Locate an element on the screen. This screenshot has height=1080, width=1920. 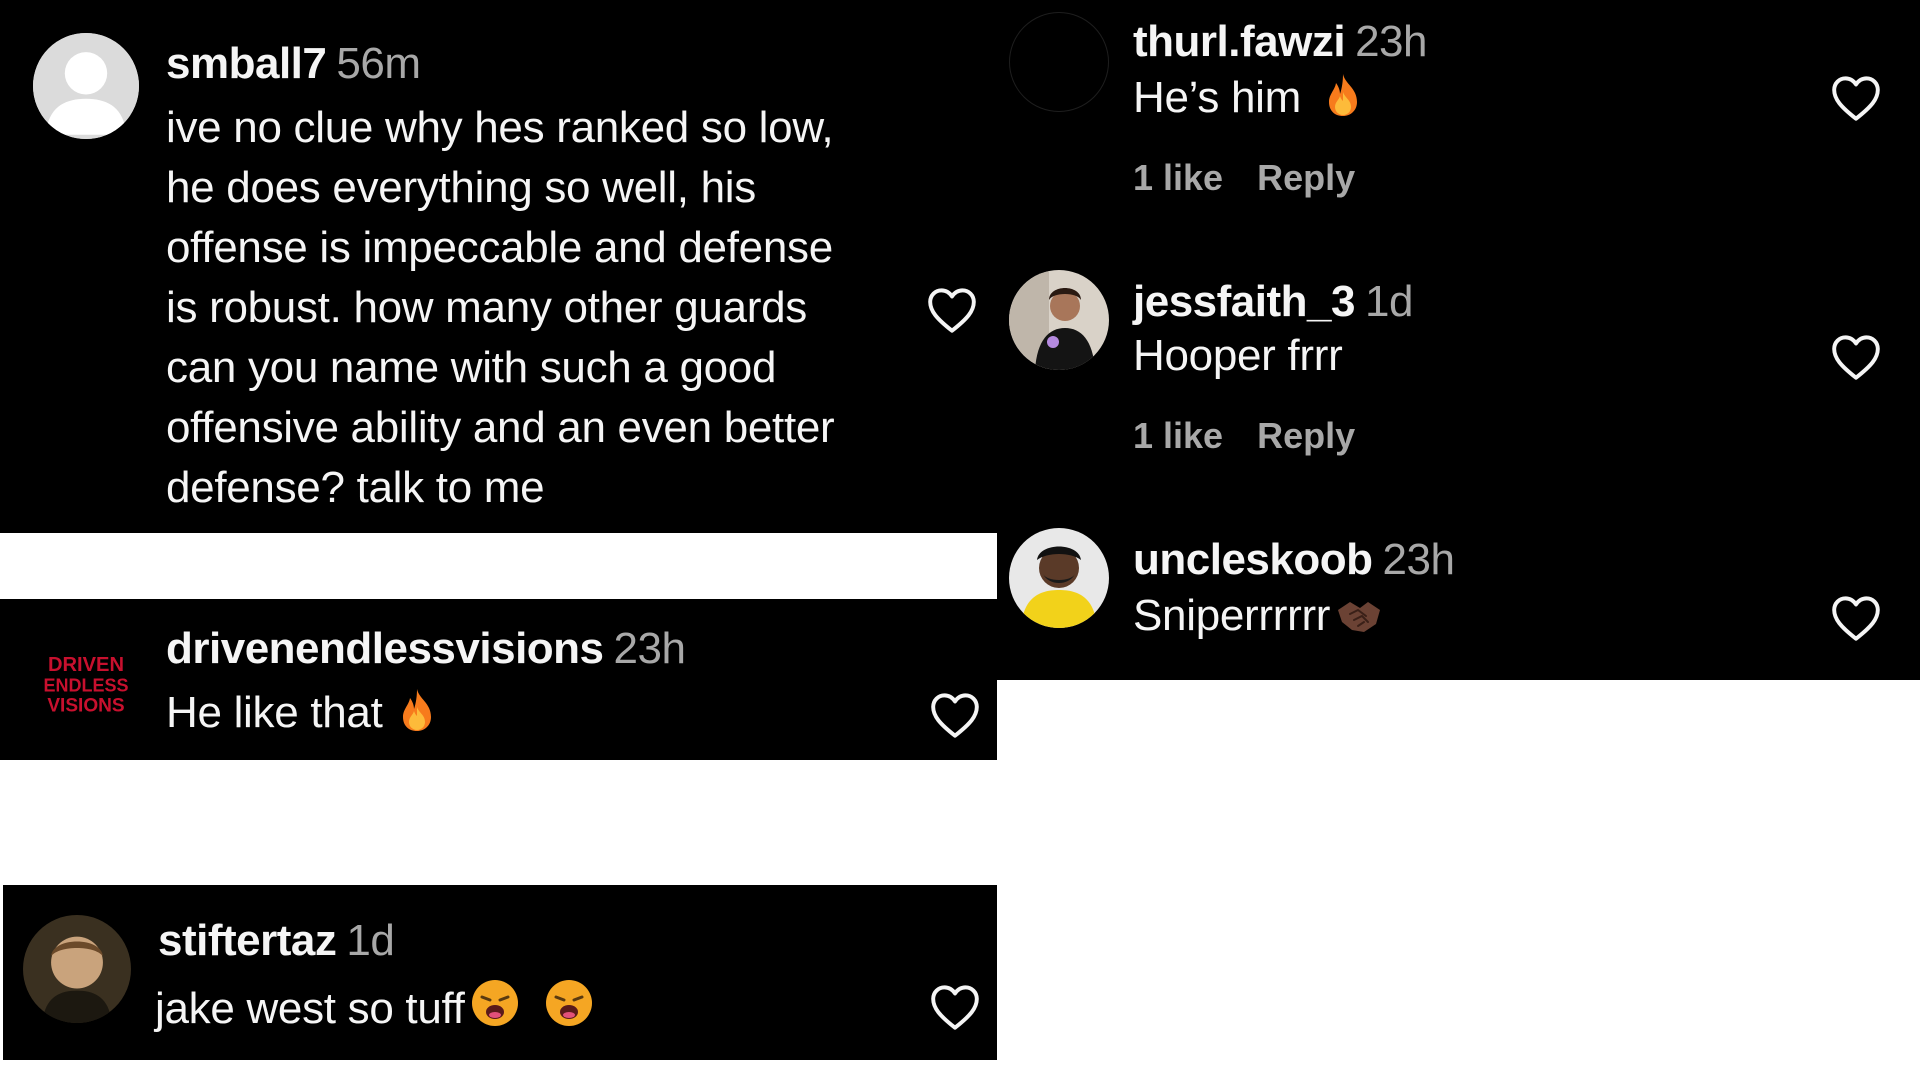
brand-logo-text-2: ENDLESS is located at coordinates (85, 685).